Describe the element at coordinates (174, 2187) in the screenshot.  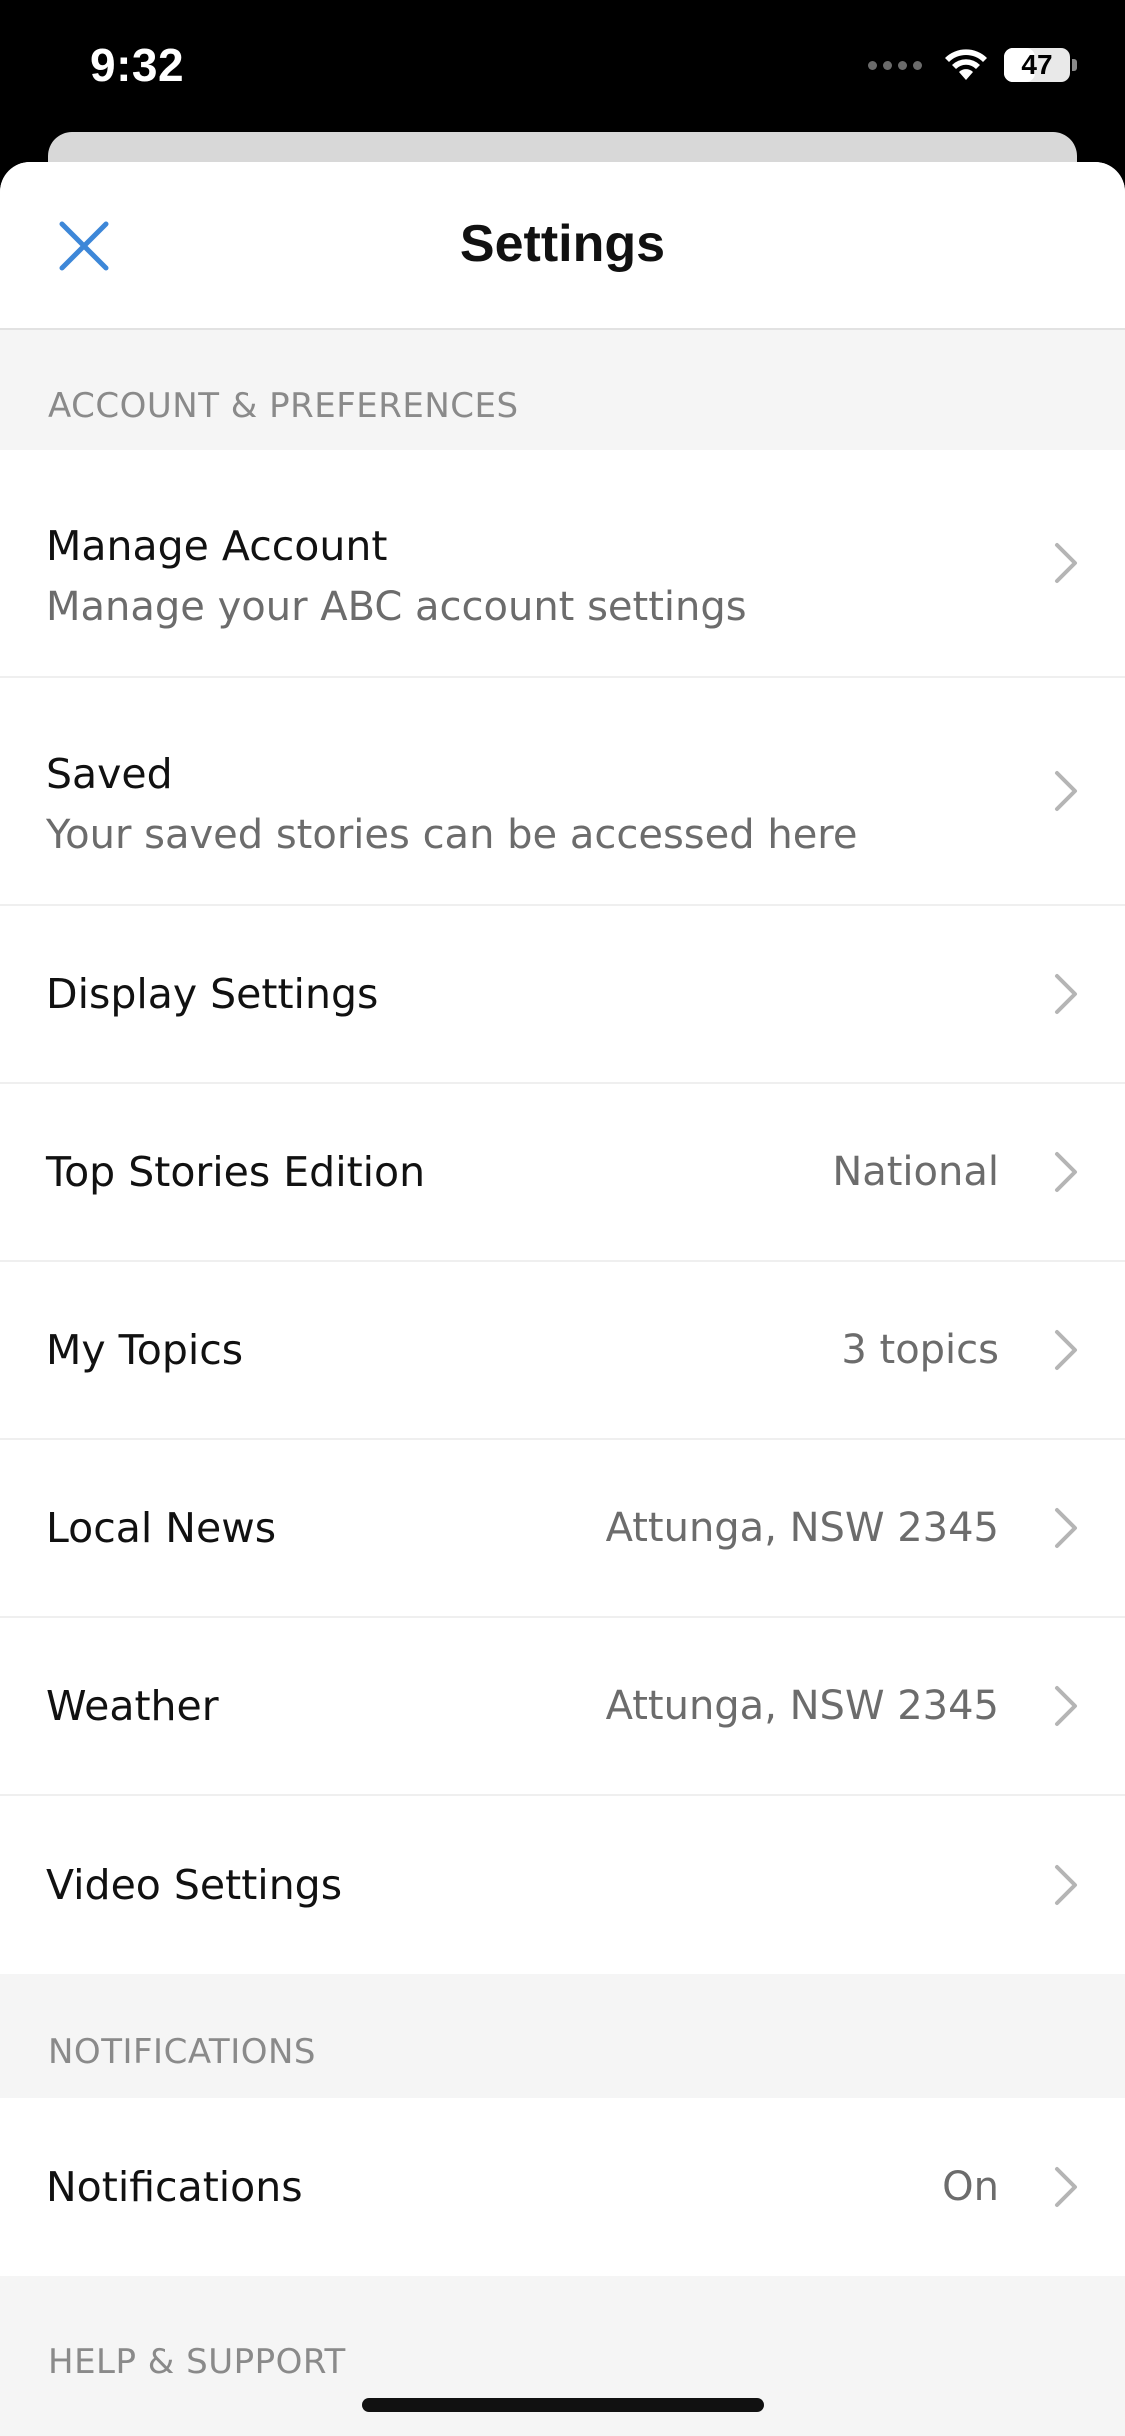
I see `row-title: Notifications` at that location.